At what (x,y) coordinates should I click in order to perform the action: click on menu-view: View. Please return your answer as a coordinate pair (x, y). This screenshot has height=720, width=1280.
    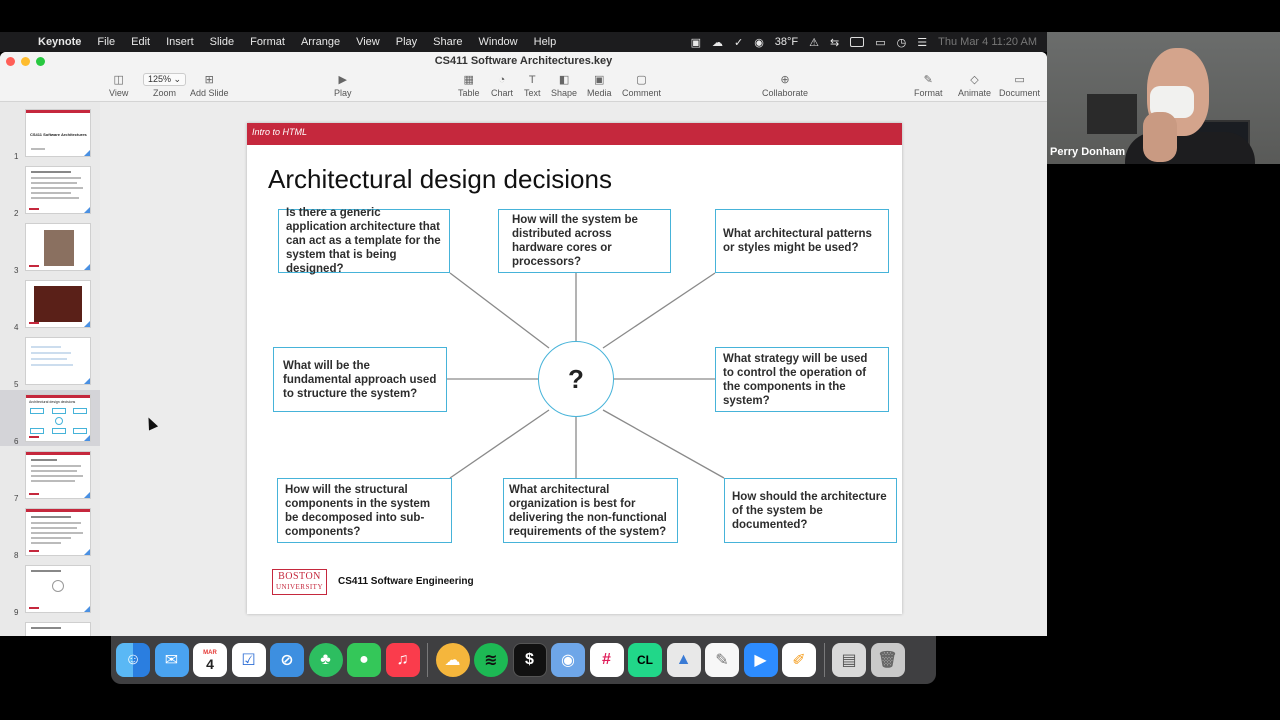
    Looking at the image, I should click on (368, 42).